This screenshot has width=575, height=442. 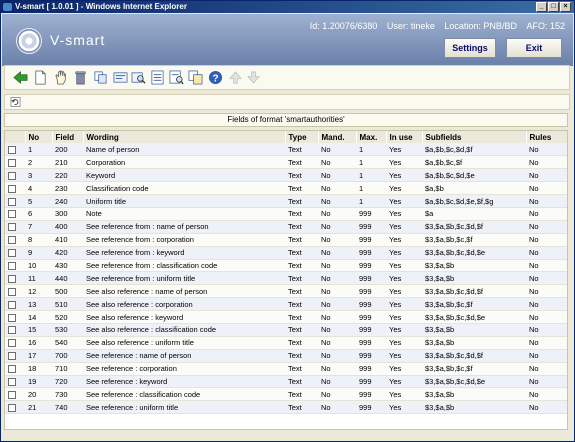 What do you see at coordinates (371, 137) in the screenshot?
I see `header-max: Max.` at bounding box center [371, 137].